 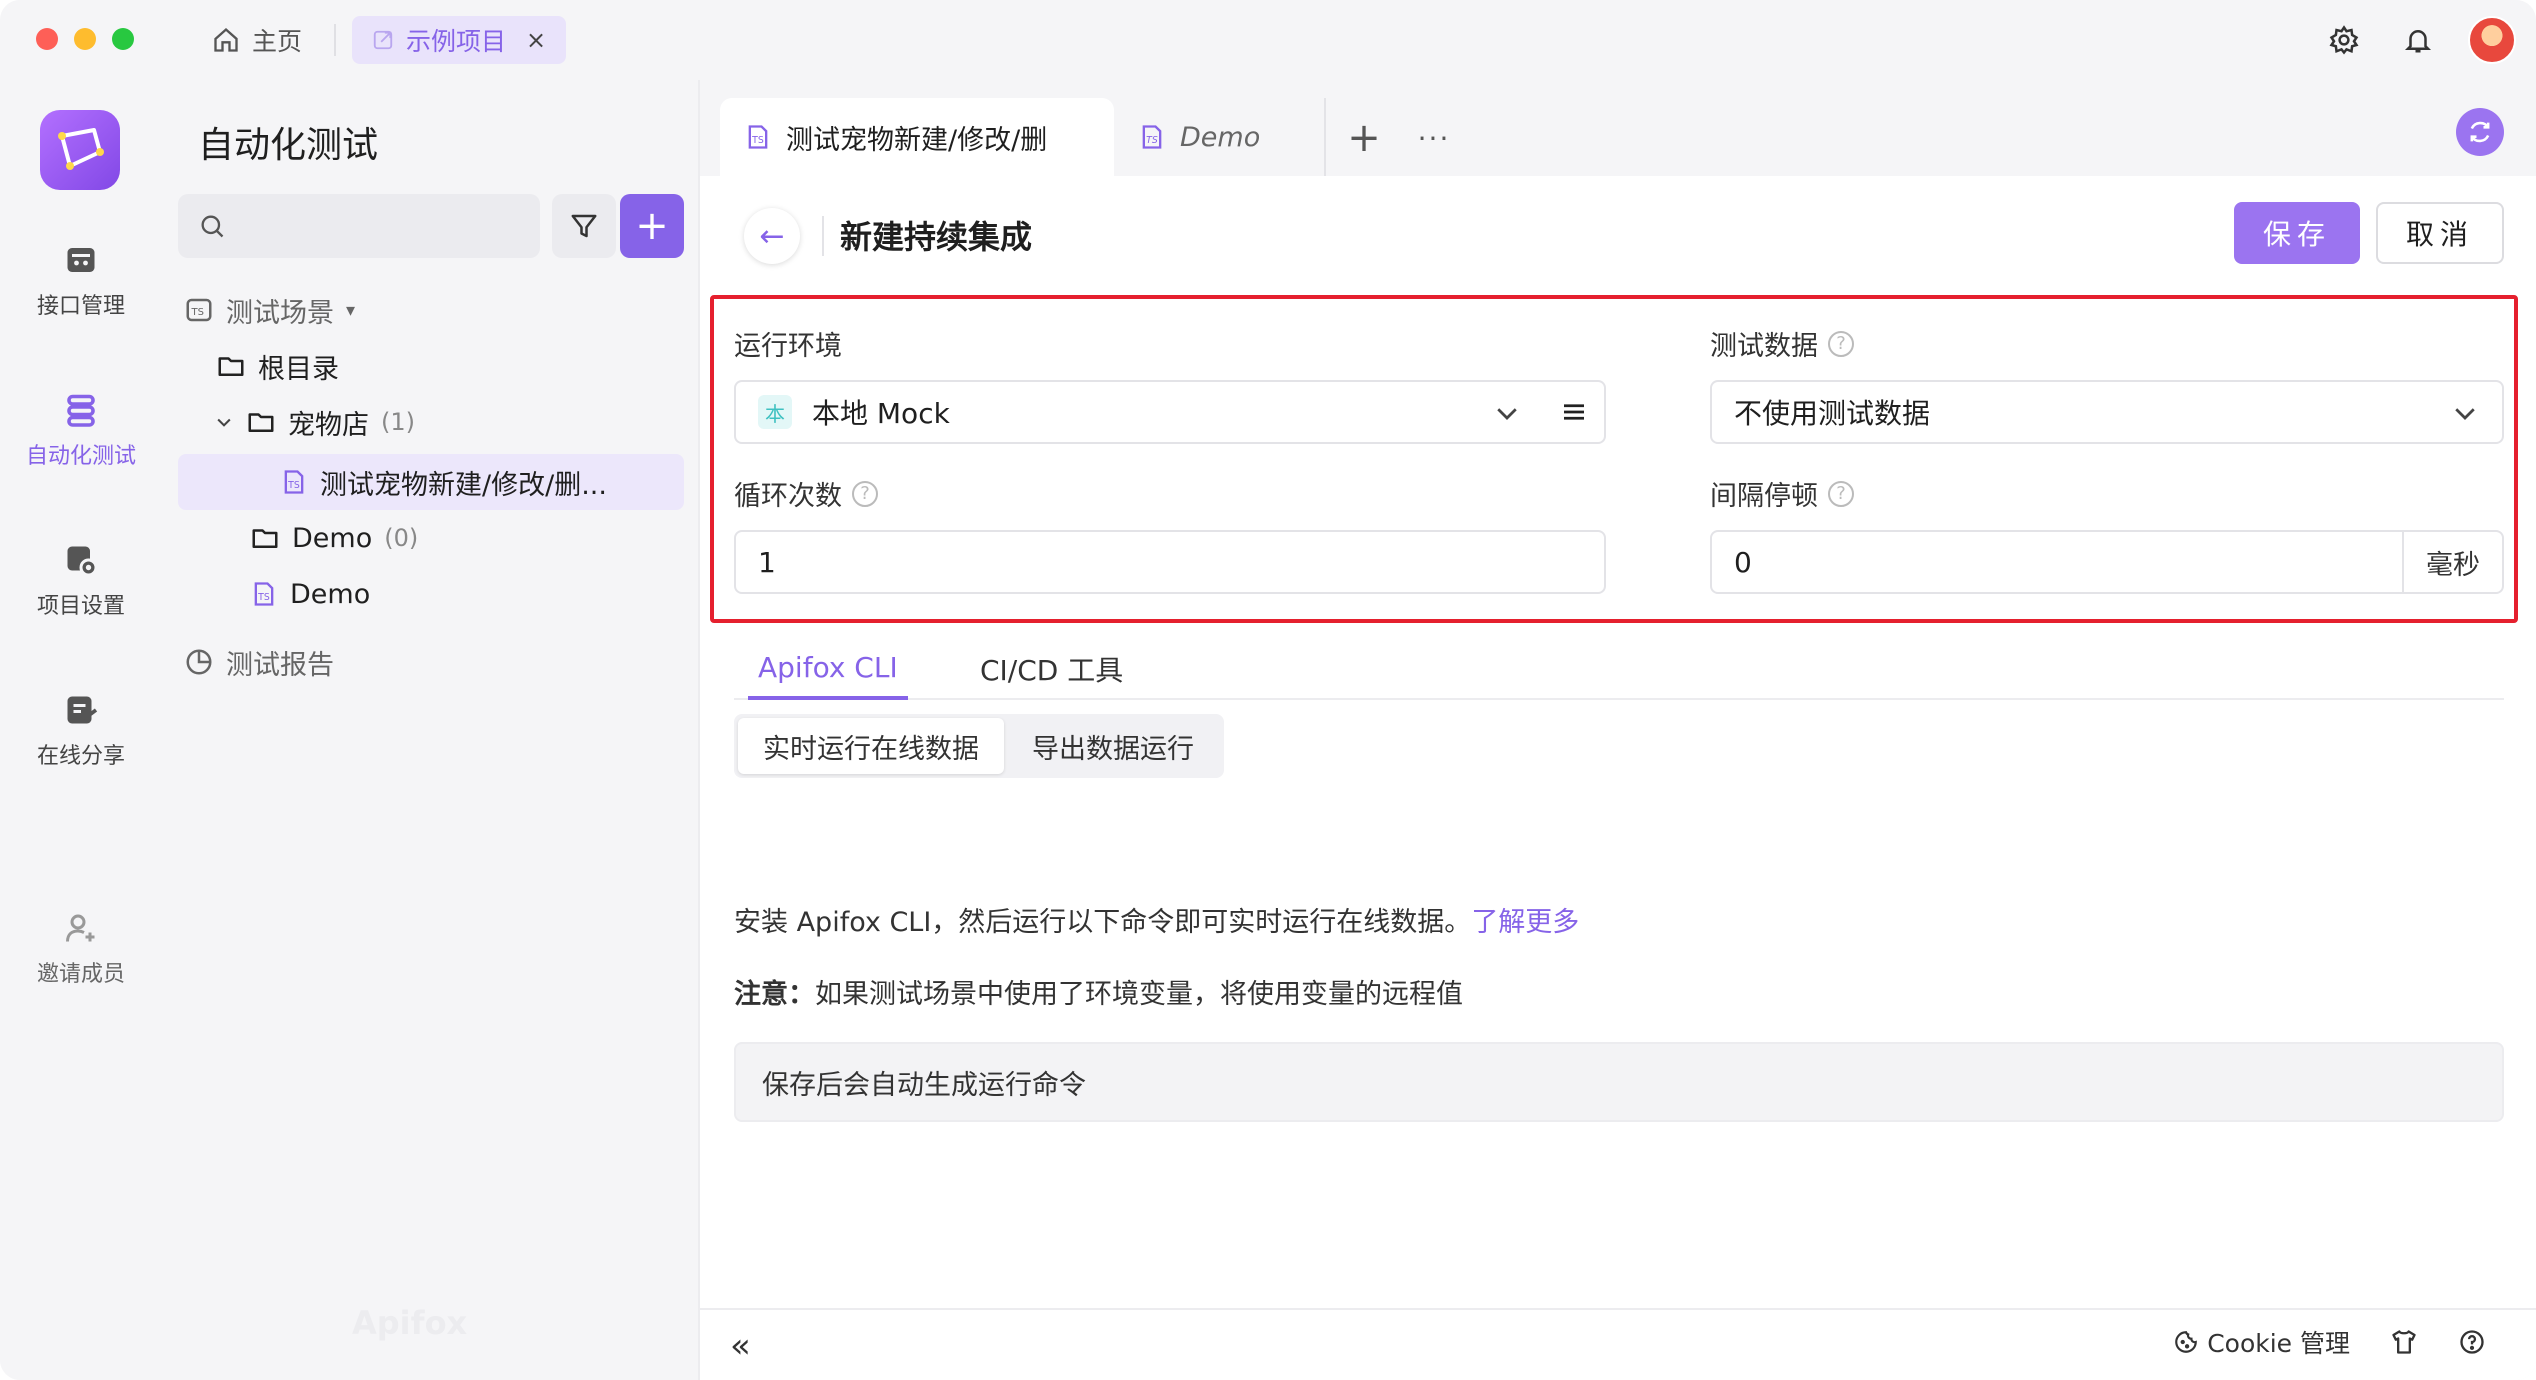 I want to click on page-title: 新建持续集成, so click(x=936, y=237).